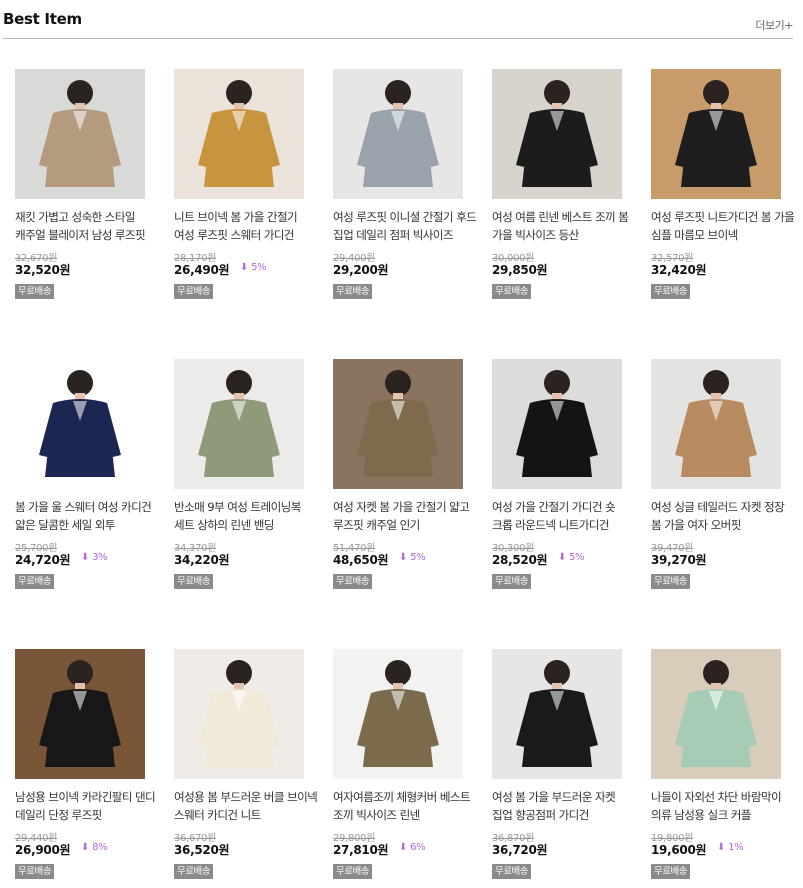 Image resolution: width=803 pixels, height=888 pixels. What do you see at coordinates (247, 516) in the screenshot?
I see `product-name: 반소매 9부 여성 트레이닝복 세트 상하의 린넨 밴딩` at bounding box center [247, 516].